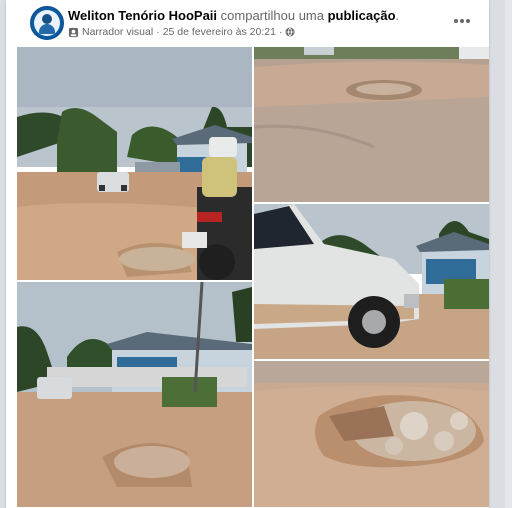 This screenshot has width=512, height=508. Describe the element at coordinates (371, 434) in the screenshot. I see `photo-pothole-closeup` at that location.